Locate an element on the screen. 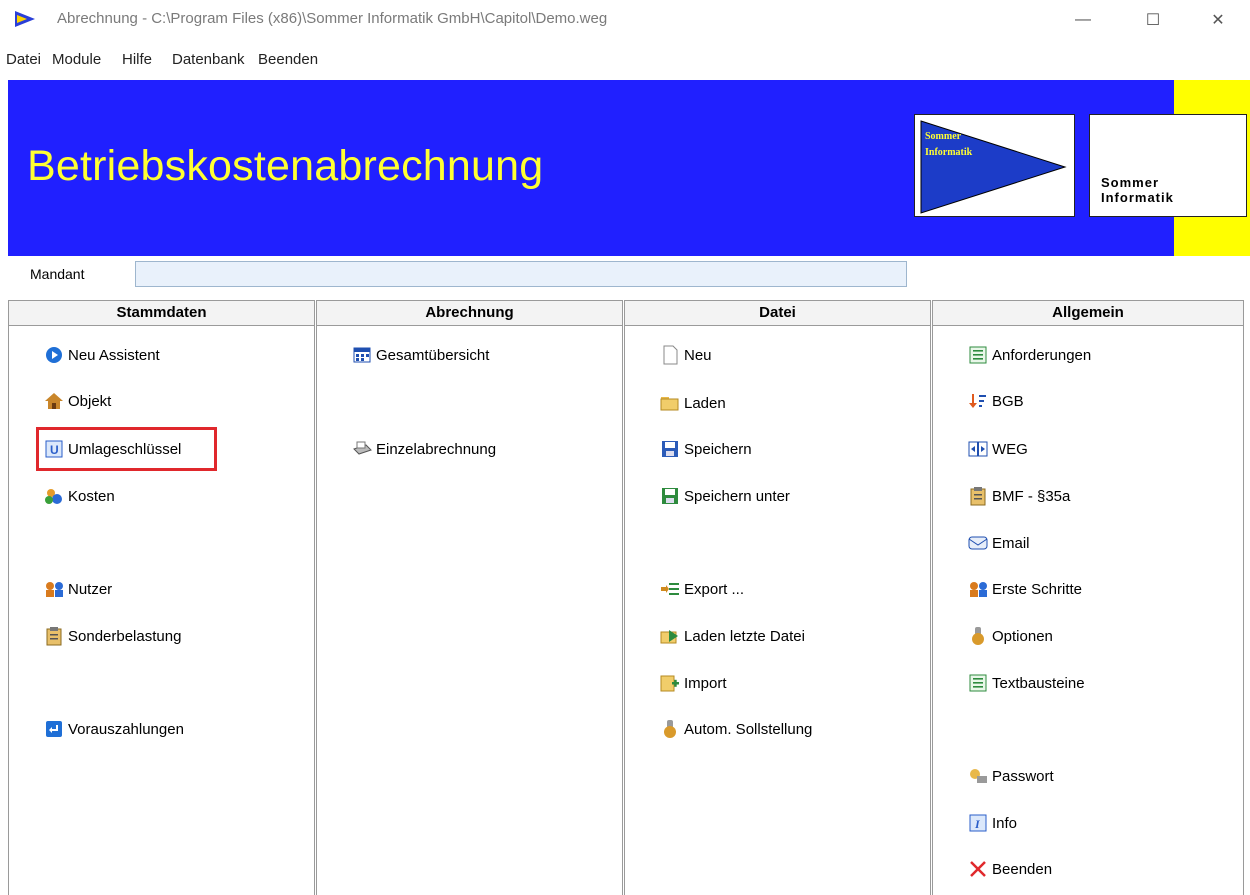  item-vorauszahlungen: Vorauszahlungen is located at coordinates (114, 729).